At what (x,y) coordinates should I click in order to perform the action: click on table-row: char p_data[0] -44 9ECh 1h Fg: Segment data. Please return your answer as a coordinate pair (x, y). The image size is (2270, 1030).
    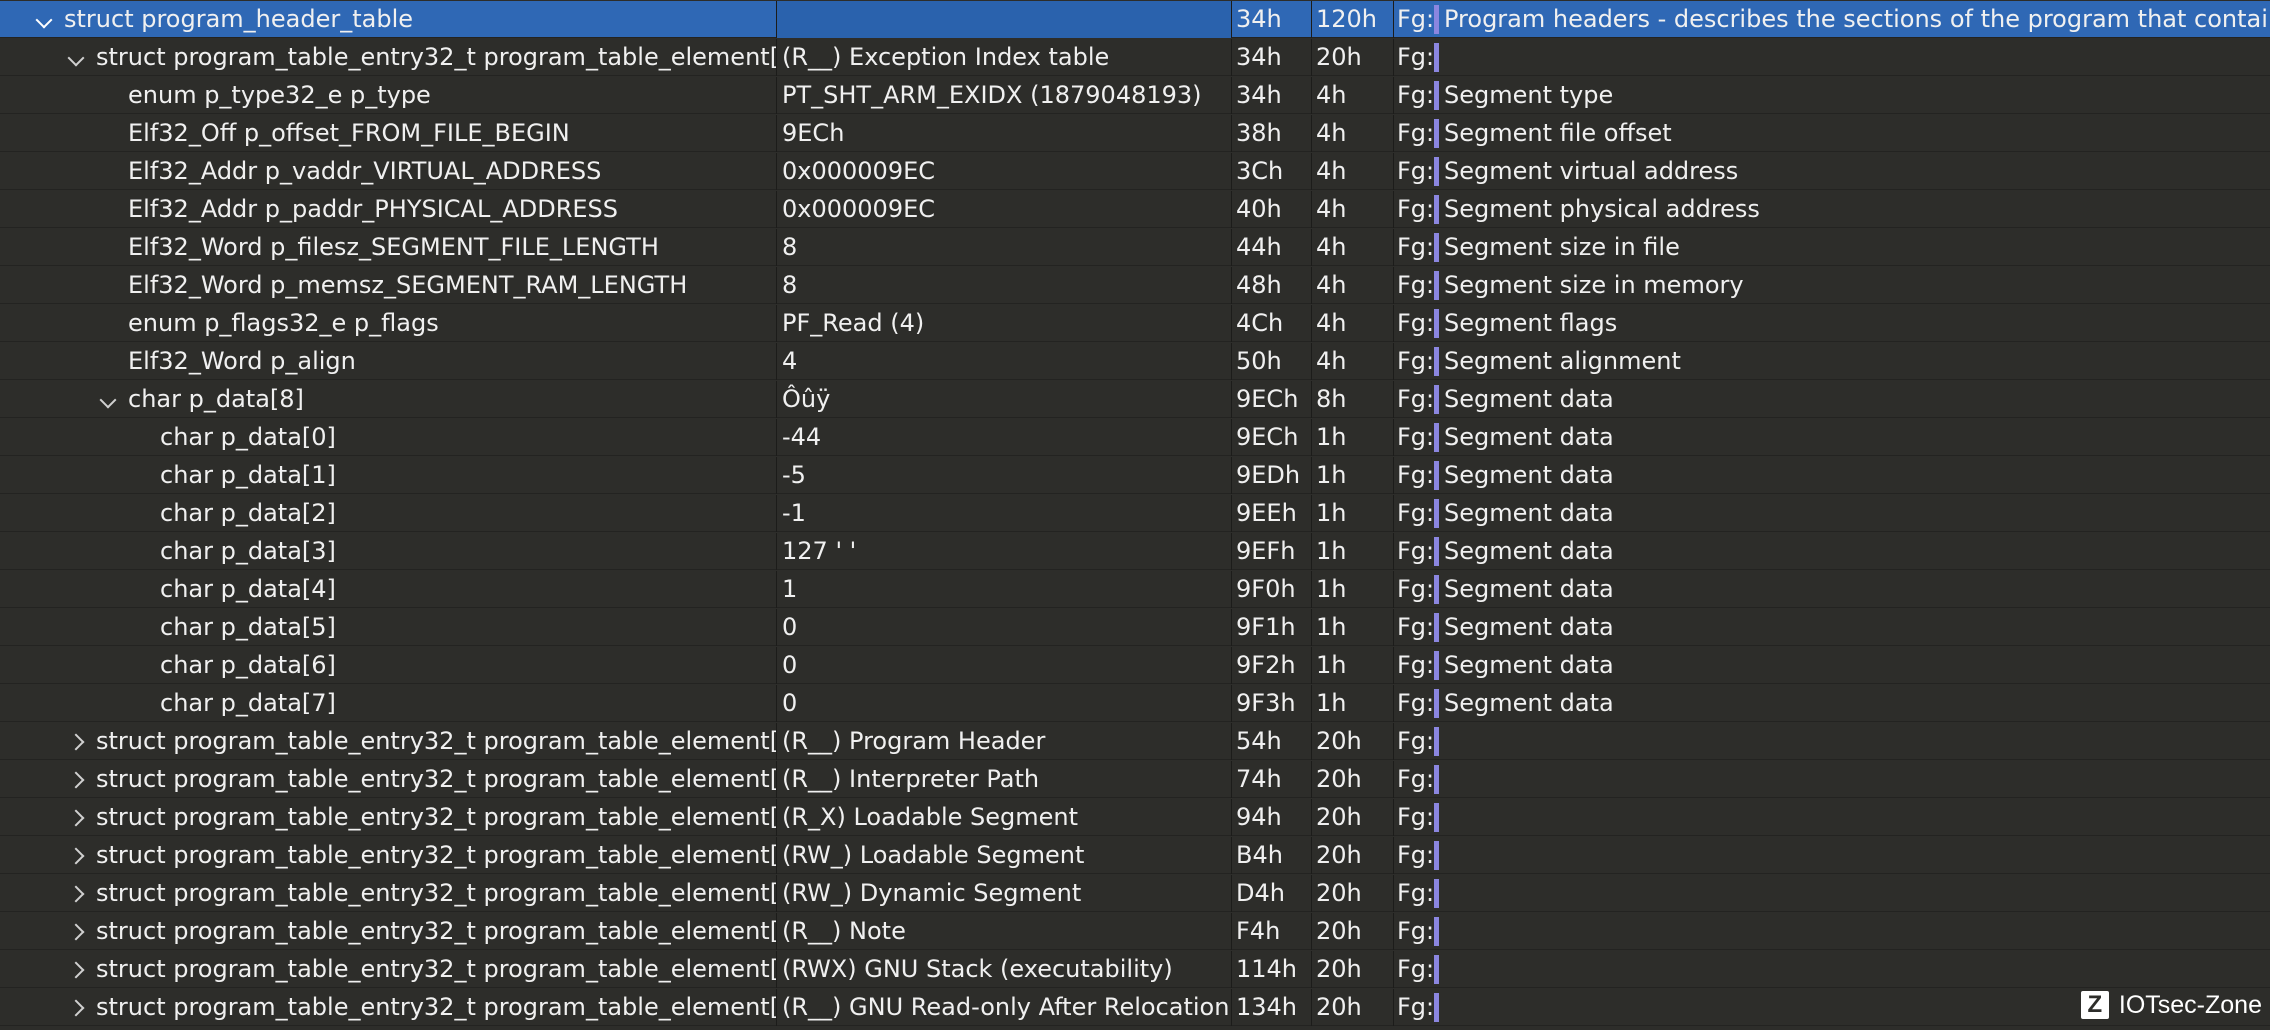
    Looking at the image, I should click on (1135, 437).